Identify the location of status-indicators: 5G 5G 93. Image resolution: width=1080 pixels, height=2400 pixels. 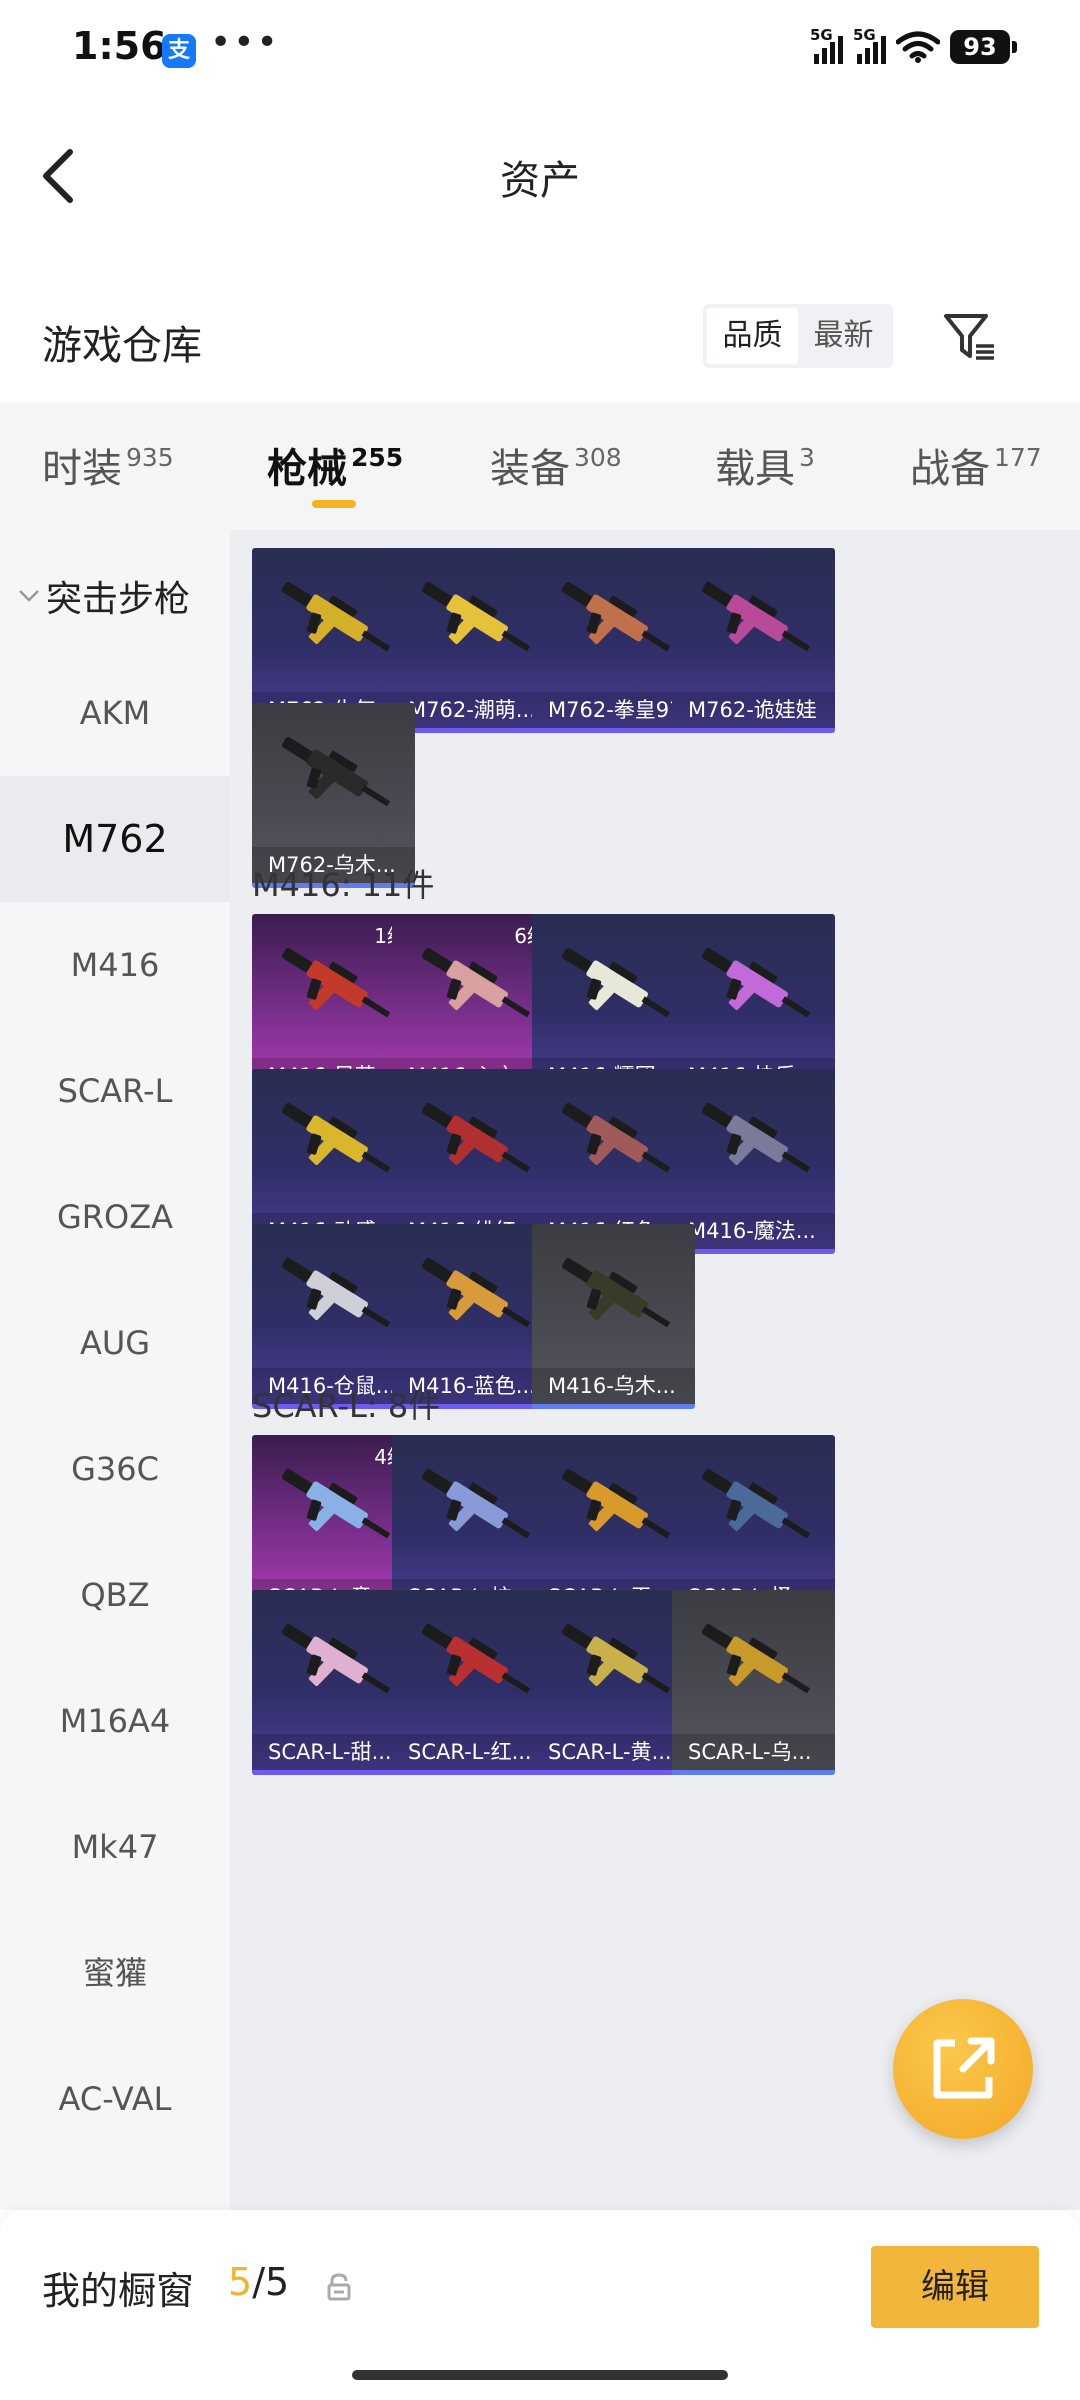
(913, 45).